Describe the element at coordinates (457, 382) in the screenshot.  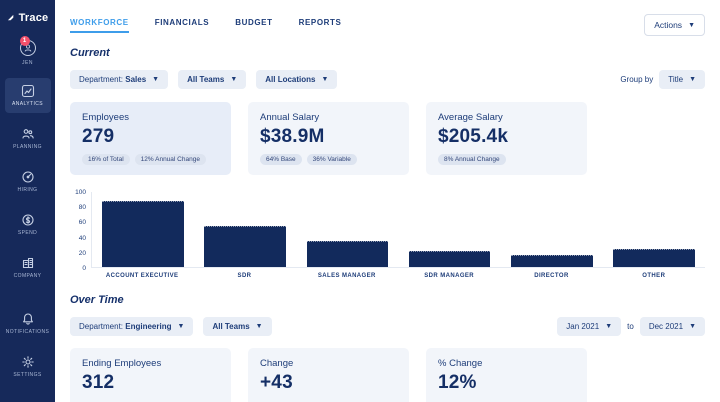
I see `card-value: 12%` at that location.